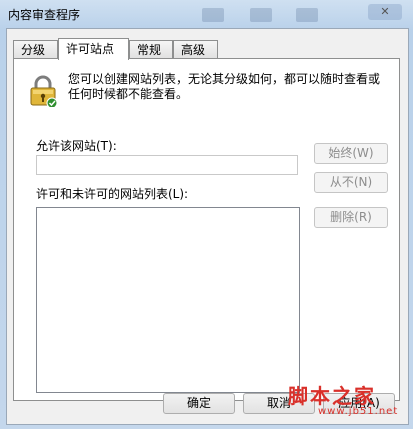  Describe the element at coordinates (93, 49) in the screenshot. I see `tab-approved-sites: 许可站点` at that location.